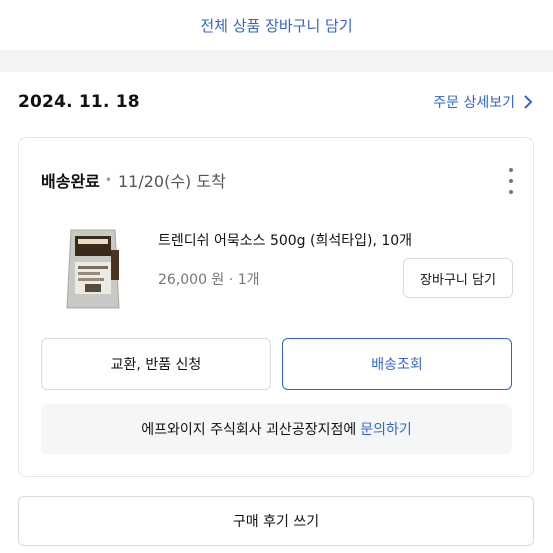  I want to click on product-price: 26,000 원, so click(191, 280).